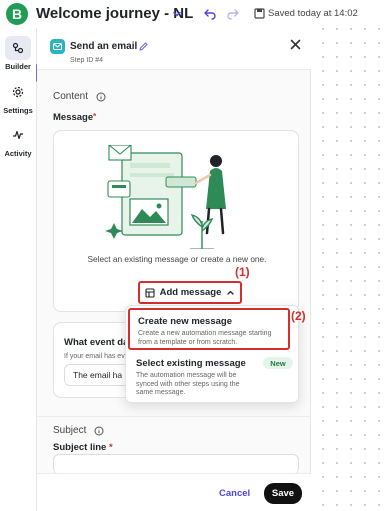 The height and width of the screenshot is (511, 387). What do you see at coordinates (19, 269) in the screenshot?
I see `left-rail: Builder Settings Activity` at bounding box center [19, 269].